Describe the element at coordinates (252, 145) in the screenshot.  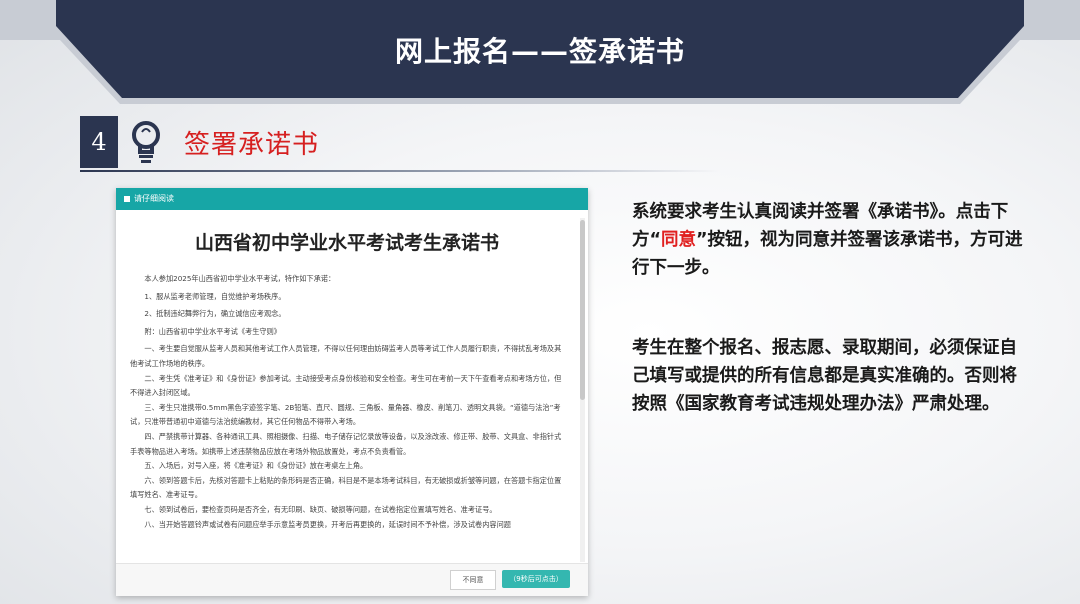
I see `section-title: 签署承诺书` at that location.